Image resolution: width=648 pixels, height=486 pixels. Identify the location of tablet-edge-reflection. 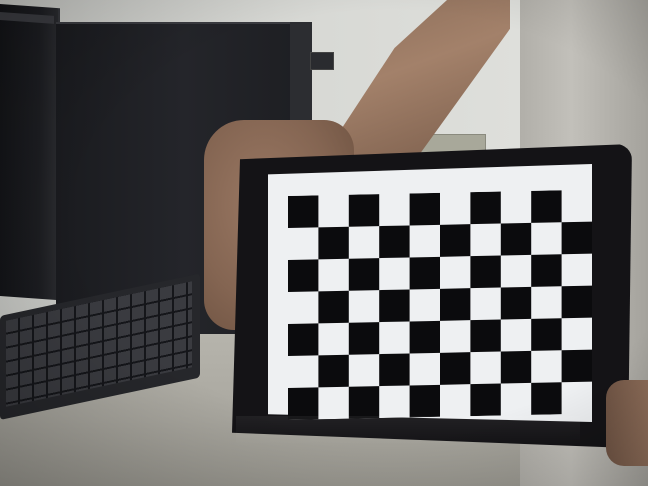
(408, 431).